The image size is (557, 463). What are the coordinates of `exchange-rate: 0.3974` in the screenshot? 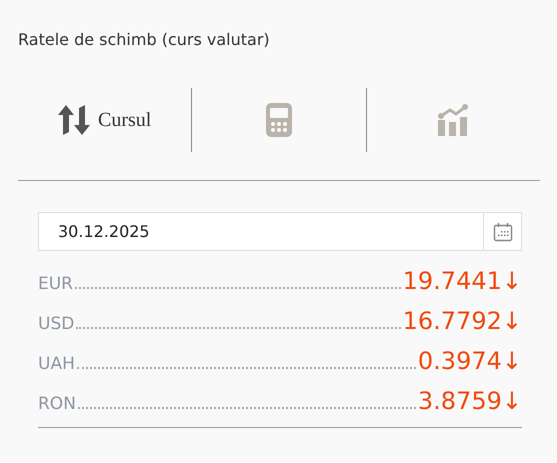 It's located at (460, 361).